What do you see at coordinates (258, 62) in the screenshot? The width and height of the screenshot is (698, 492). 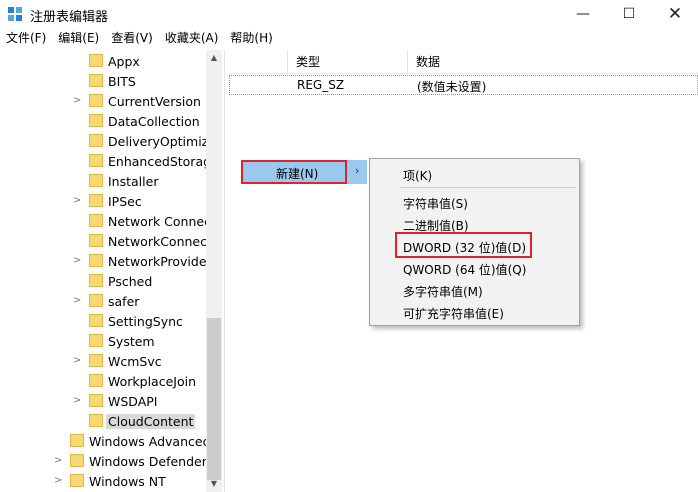 I see `column-header-name` at bounding box center [258, 62].